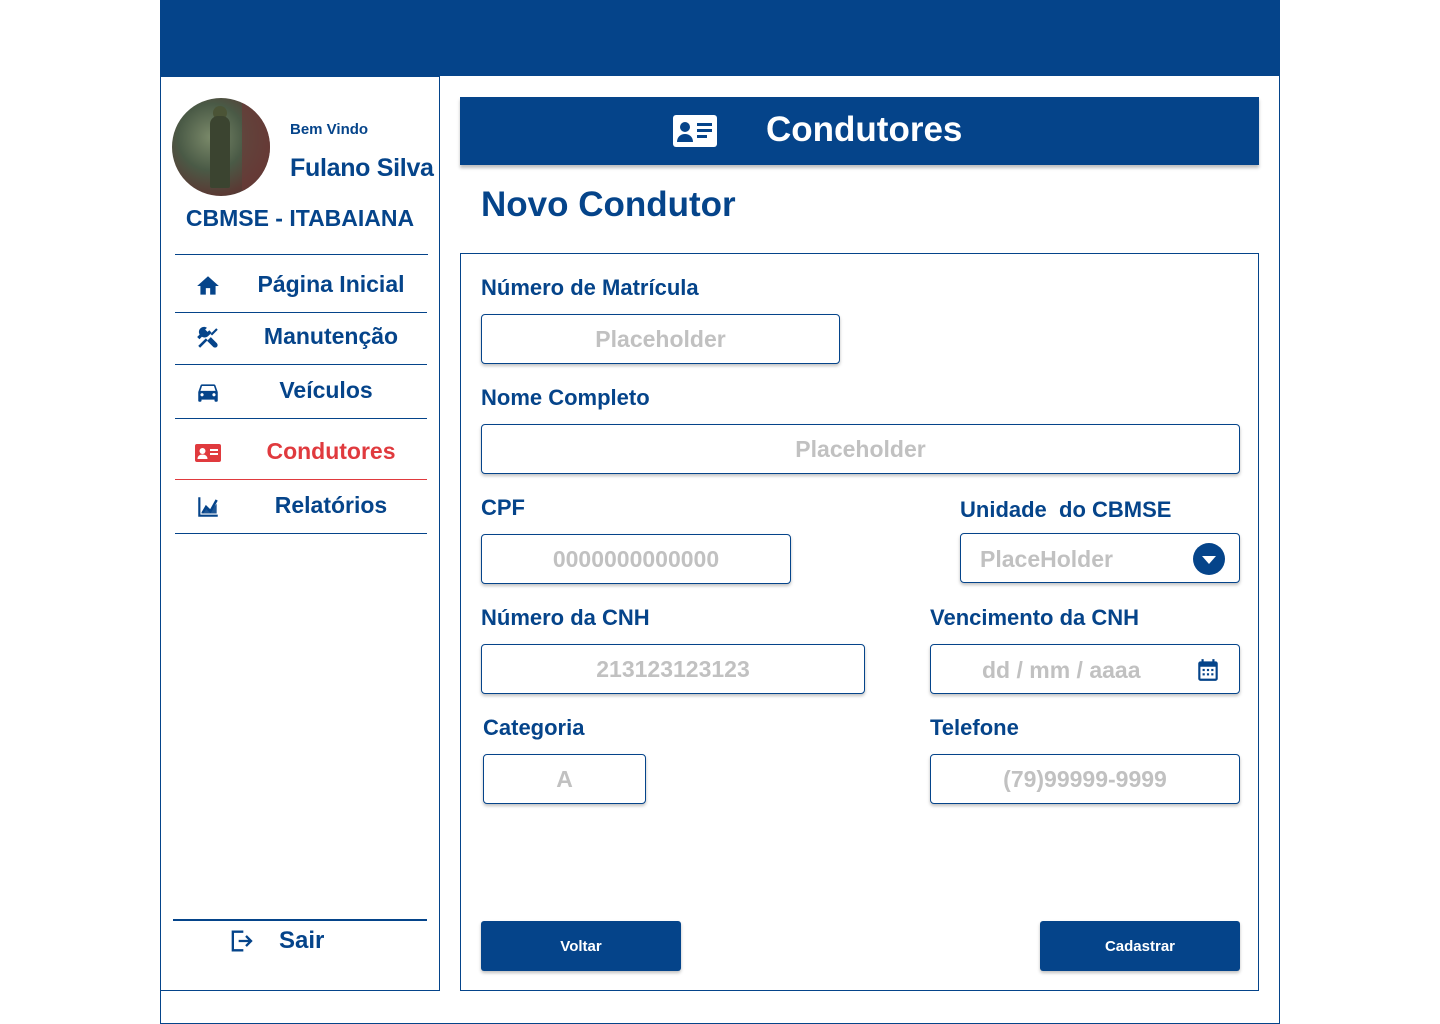 The width and height of the screenshot is (1440, 1024). What do you see at coordinates (208, 285) in the screenshot?
I see `home-icon` at bounding box center [208, 285].